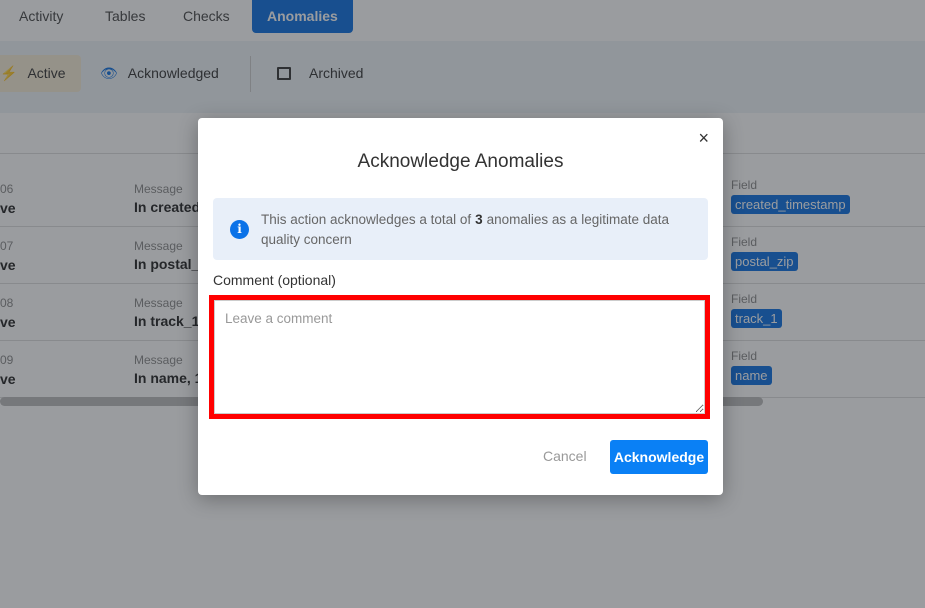  What do you see at coordinates (239, 229) in the screenshot?
I see `info-icon: i` at bounding box center [239, 229].